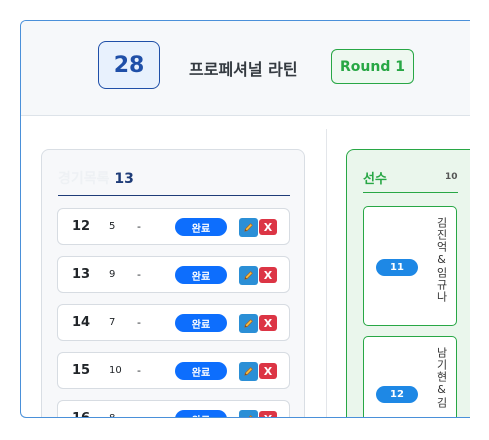  Describe the element at coordinates (81, 414) in the screenshot. I see `match-number: 16` at that location.